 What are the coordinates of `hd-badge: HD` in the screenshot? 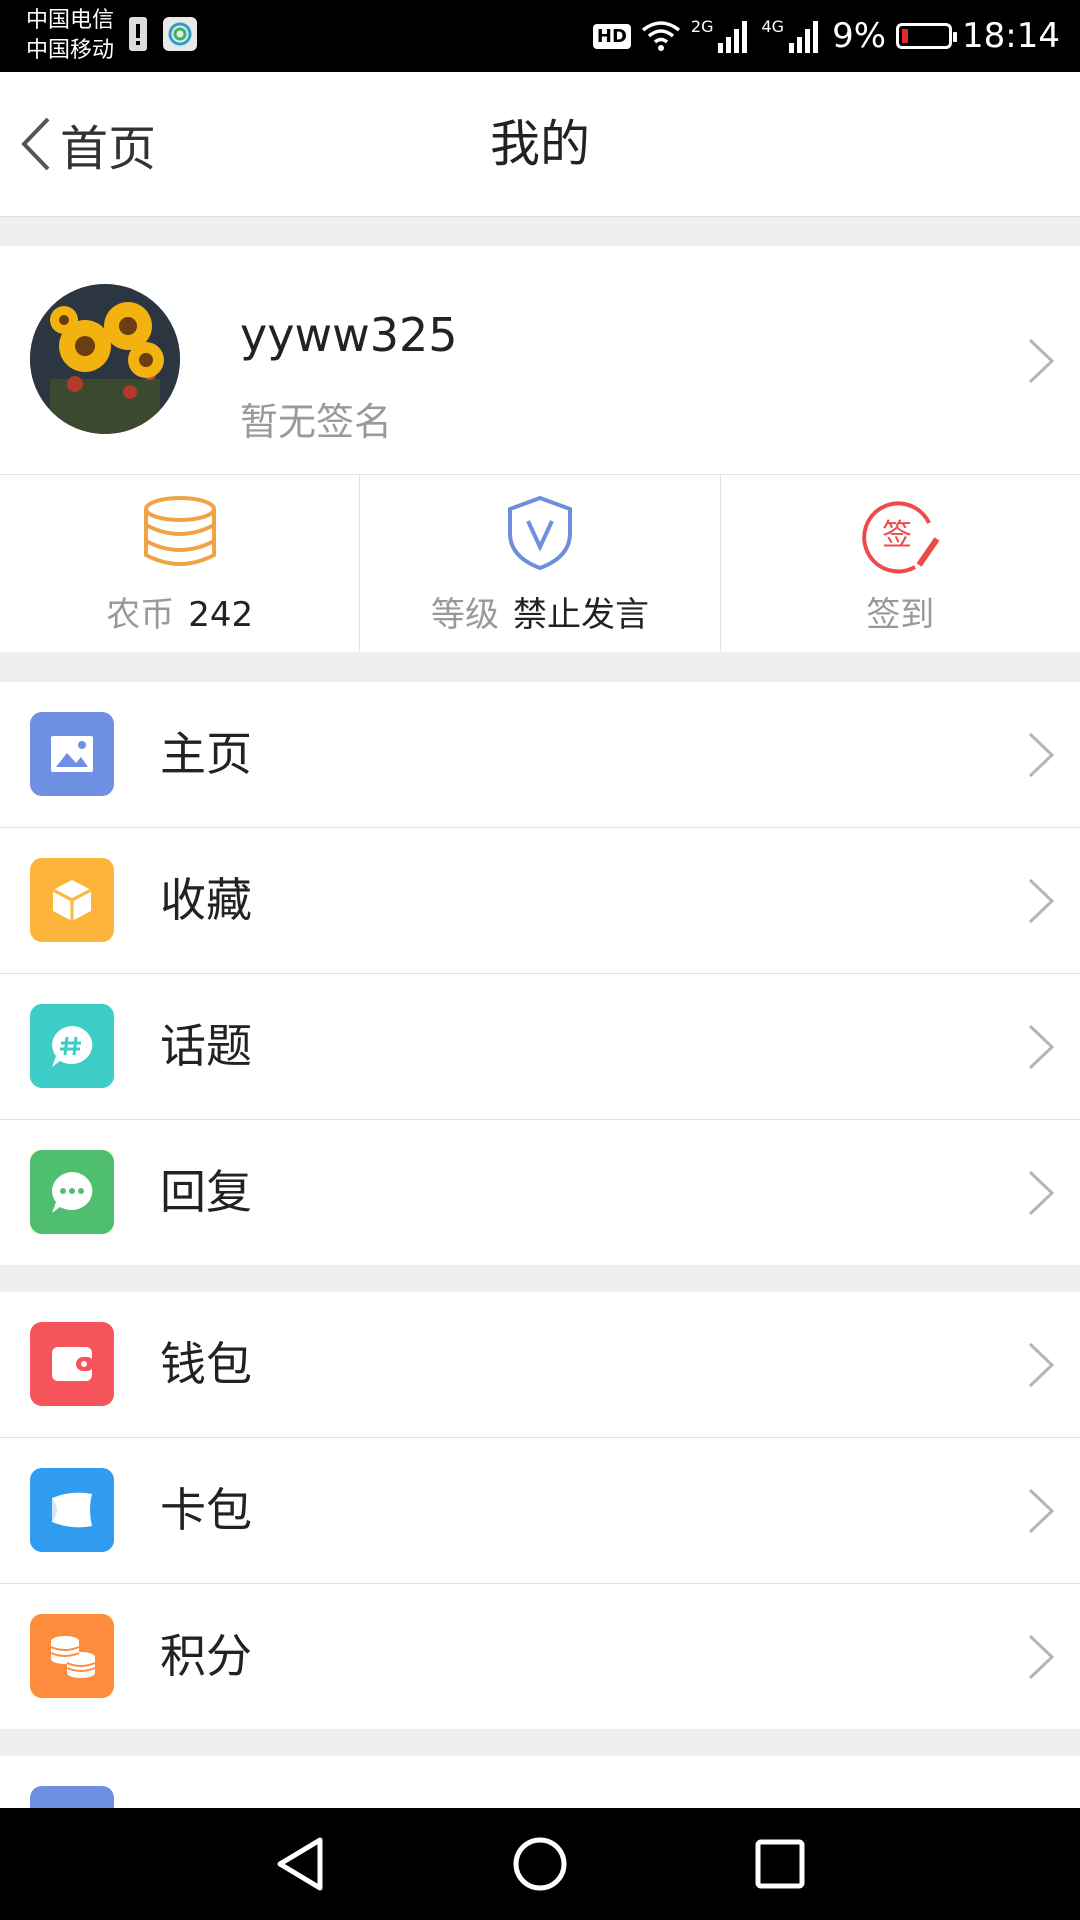 It's located at (611, 36).